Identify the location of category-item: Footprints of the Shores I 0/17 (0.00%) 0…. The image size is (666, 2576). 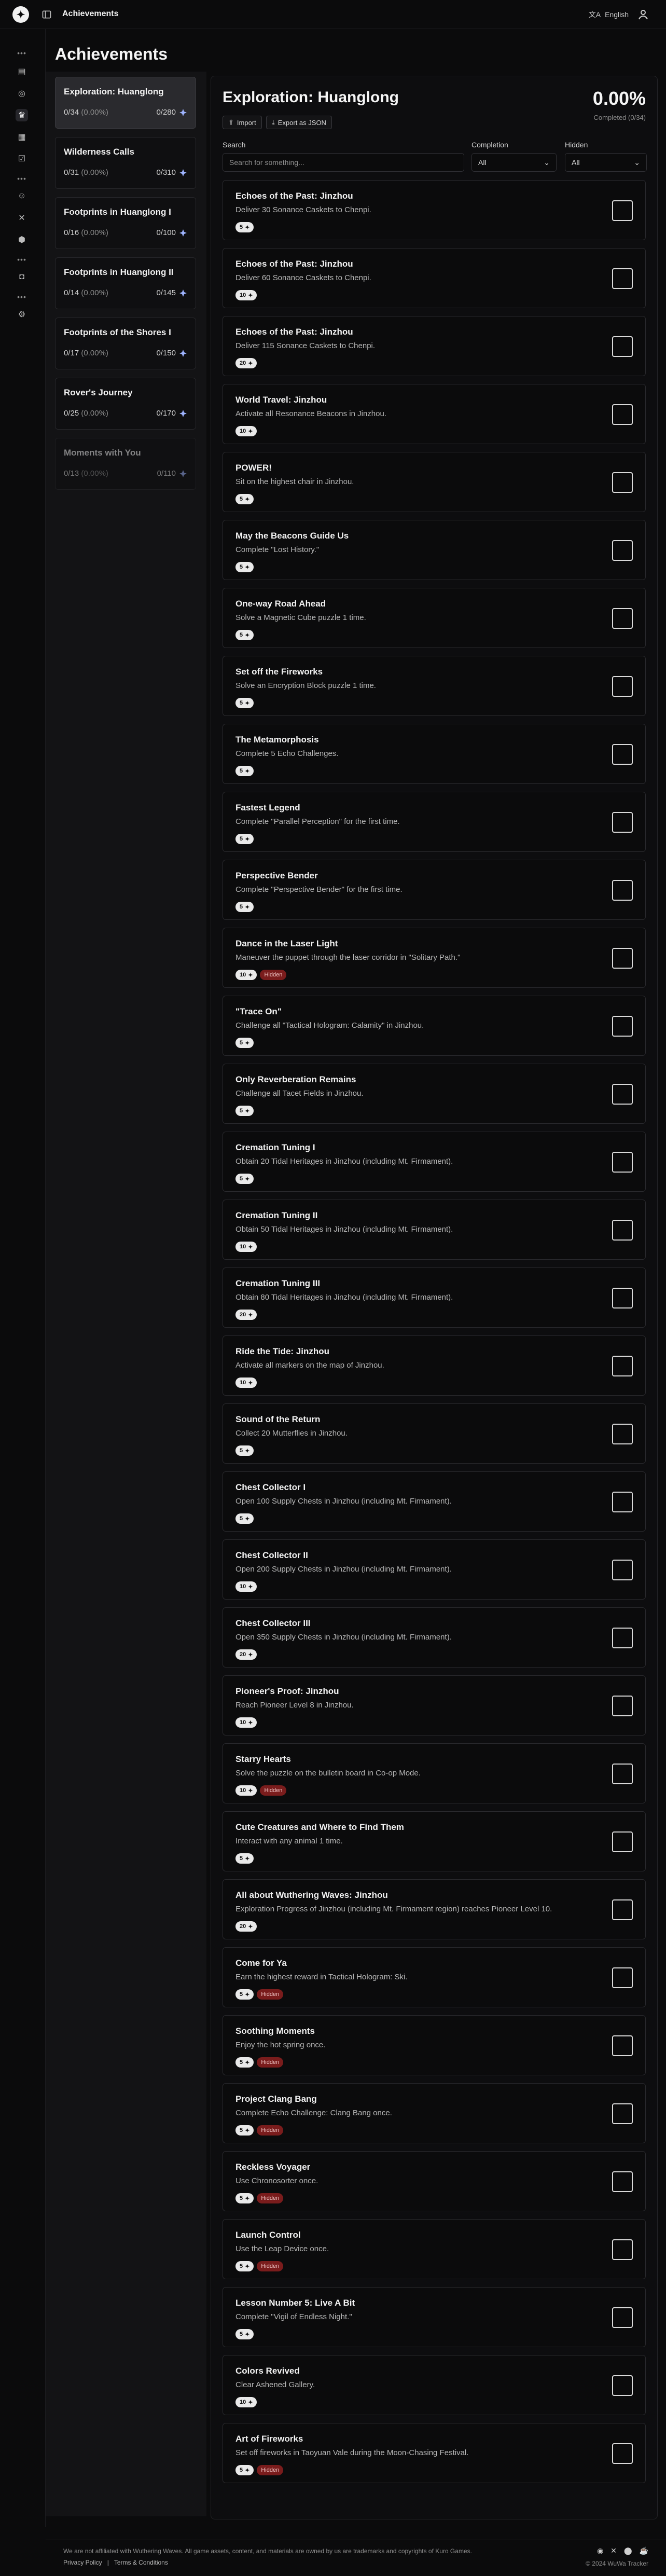
(125, 343).